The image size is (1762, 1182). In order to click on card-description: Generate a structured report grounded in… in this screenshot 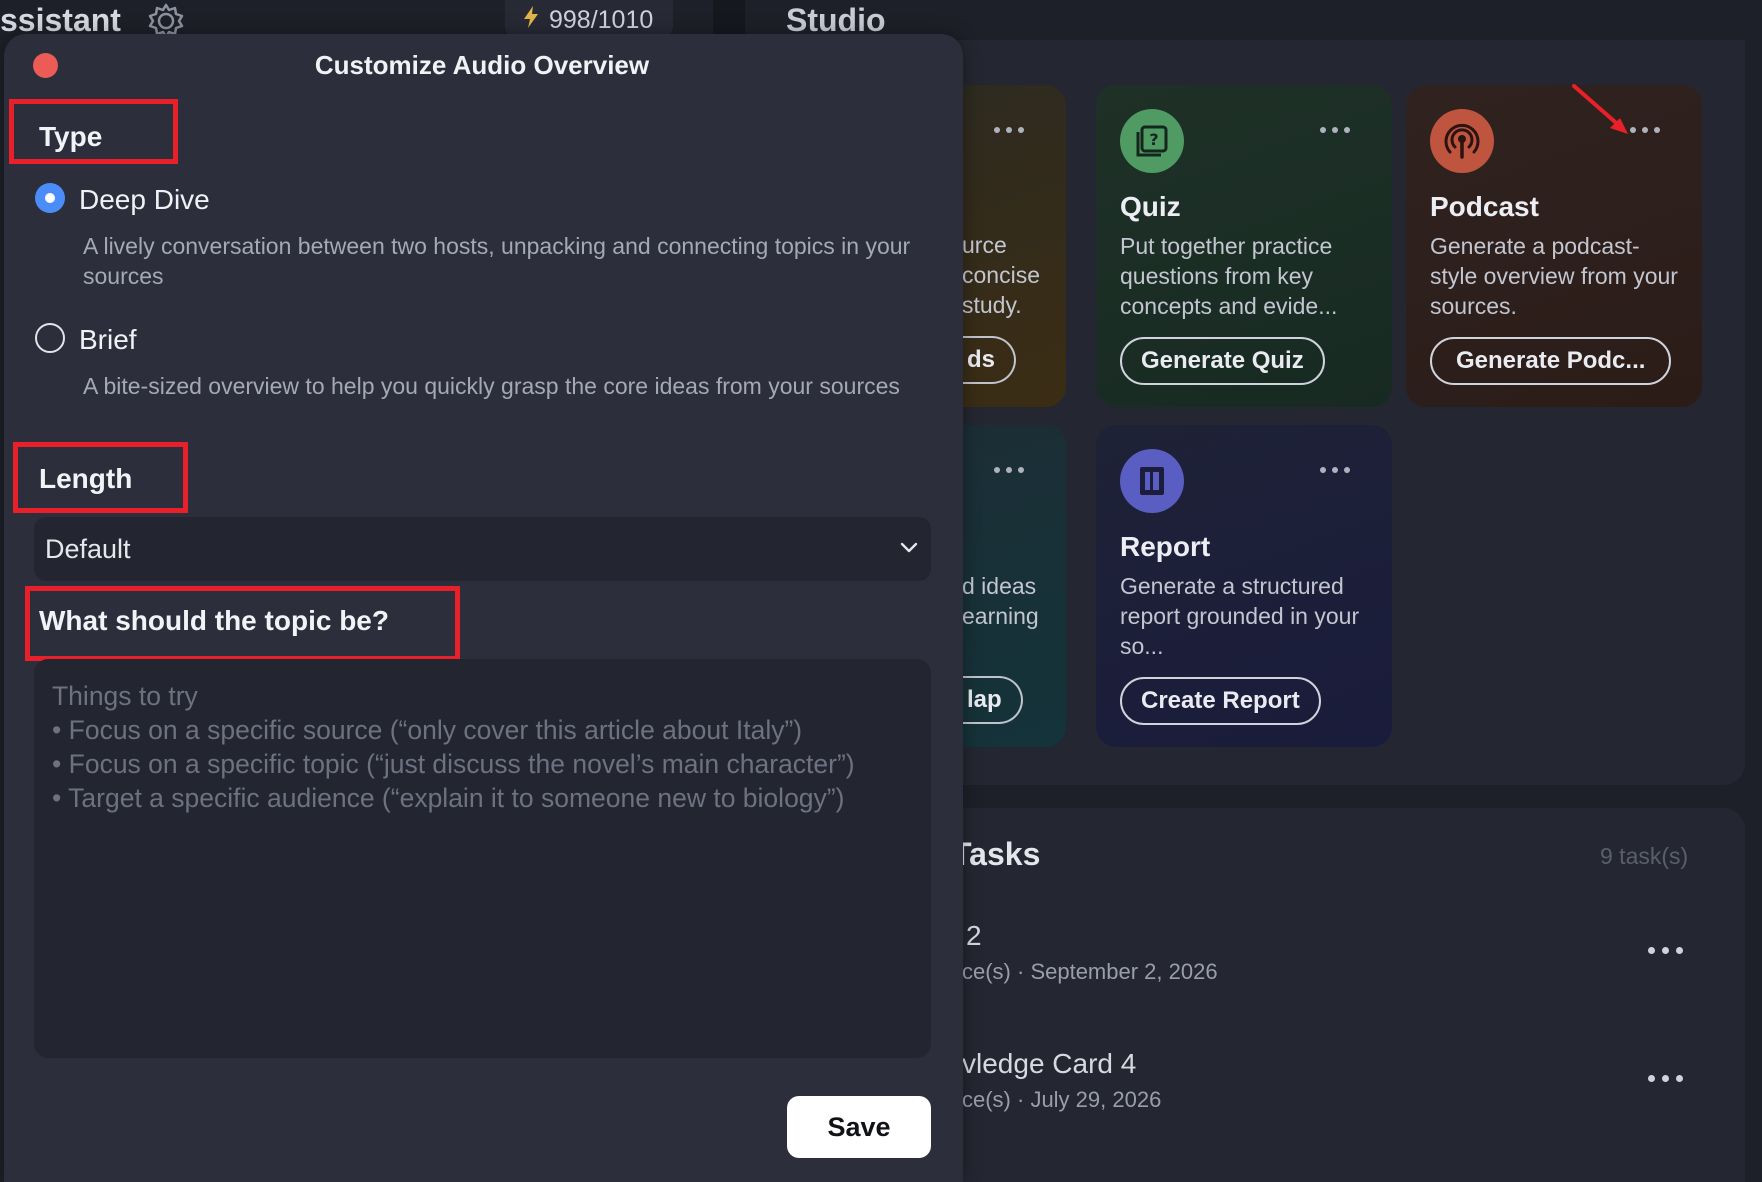, I will do `click(1240, 616)`.